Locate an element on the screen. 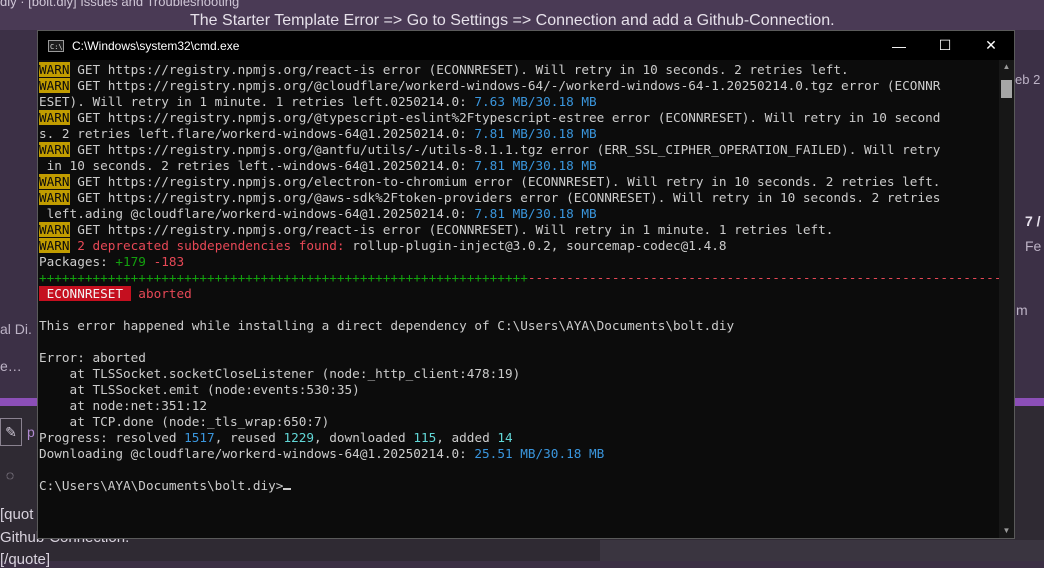 Image resolution: width=1044 pixels, height=568 pixels. forum-bottom-panel is located at coordinates (822, 550).